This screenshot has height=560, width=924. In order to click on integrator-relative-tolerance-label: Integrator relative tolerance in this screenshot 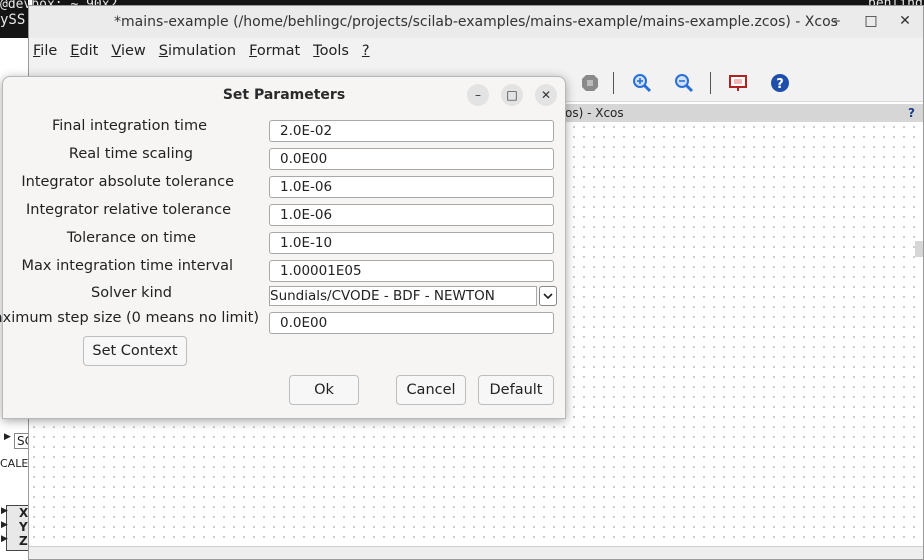, I will do `click(128, 210)`.